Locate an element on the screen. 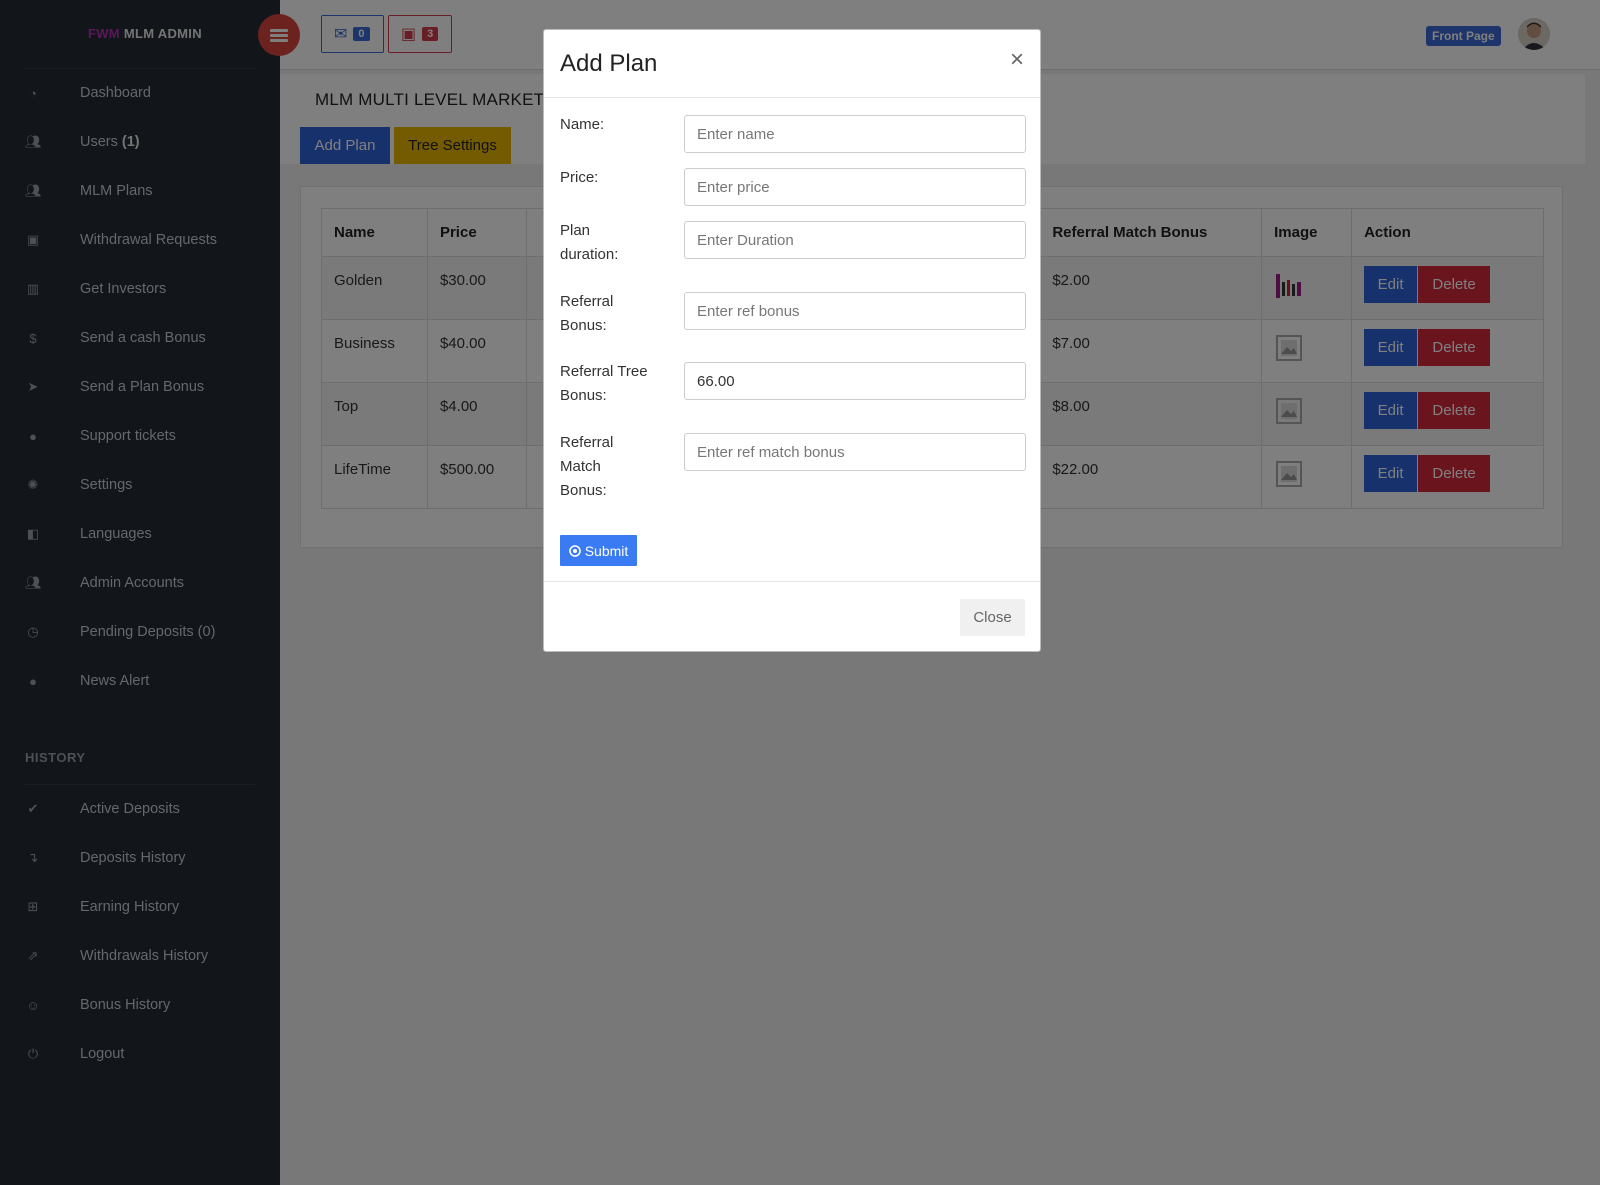 The width and height of the screenshot is (1600, 1185). modal-title: Add Plan is located at coordinates (609, 63).